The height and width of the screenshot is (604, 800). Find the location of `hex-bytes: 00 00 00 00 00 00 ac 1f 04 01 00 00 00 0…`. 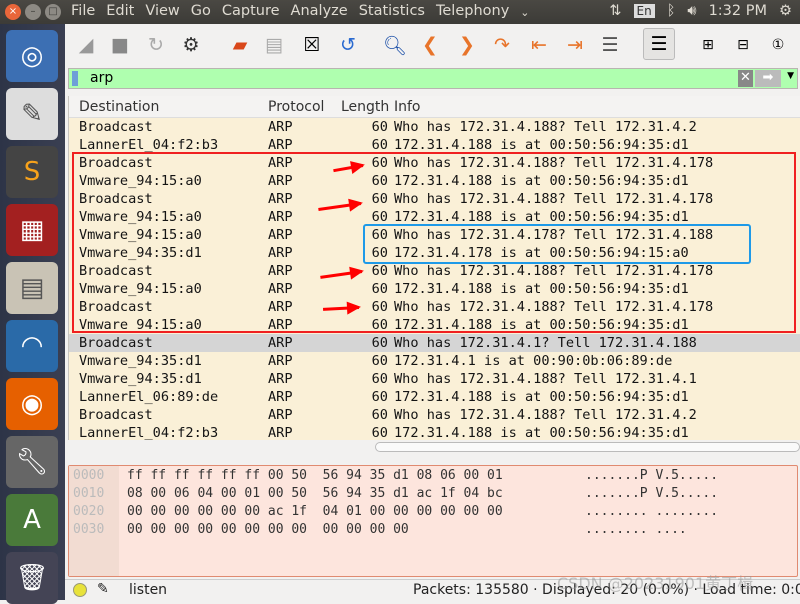

hex-bytes: 00 00 00 00 00 00 ac 1f 04 01 00 00 00 0… is located at coordinates (315, 511).